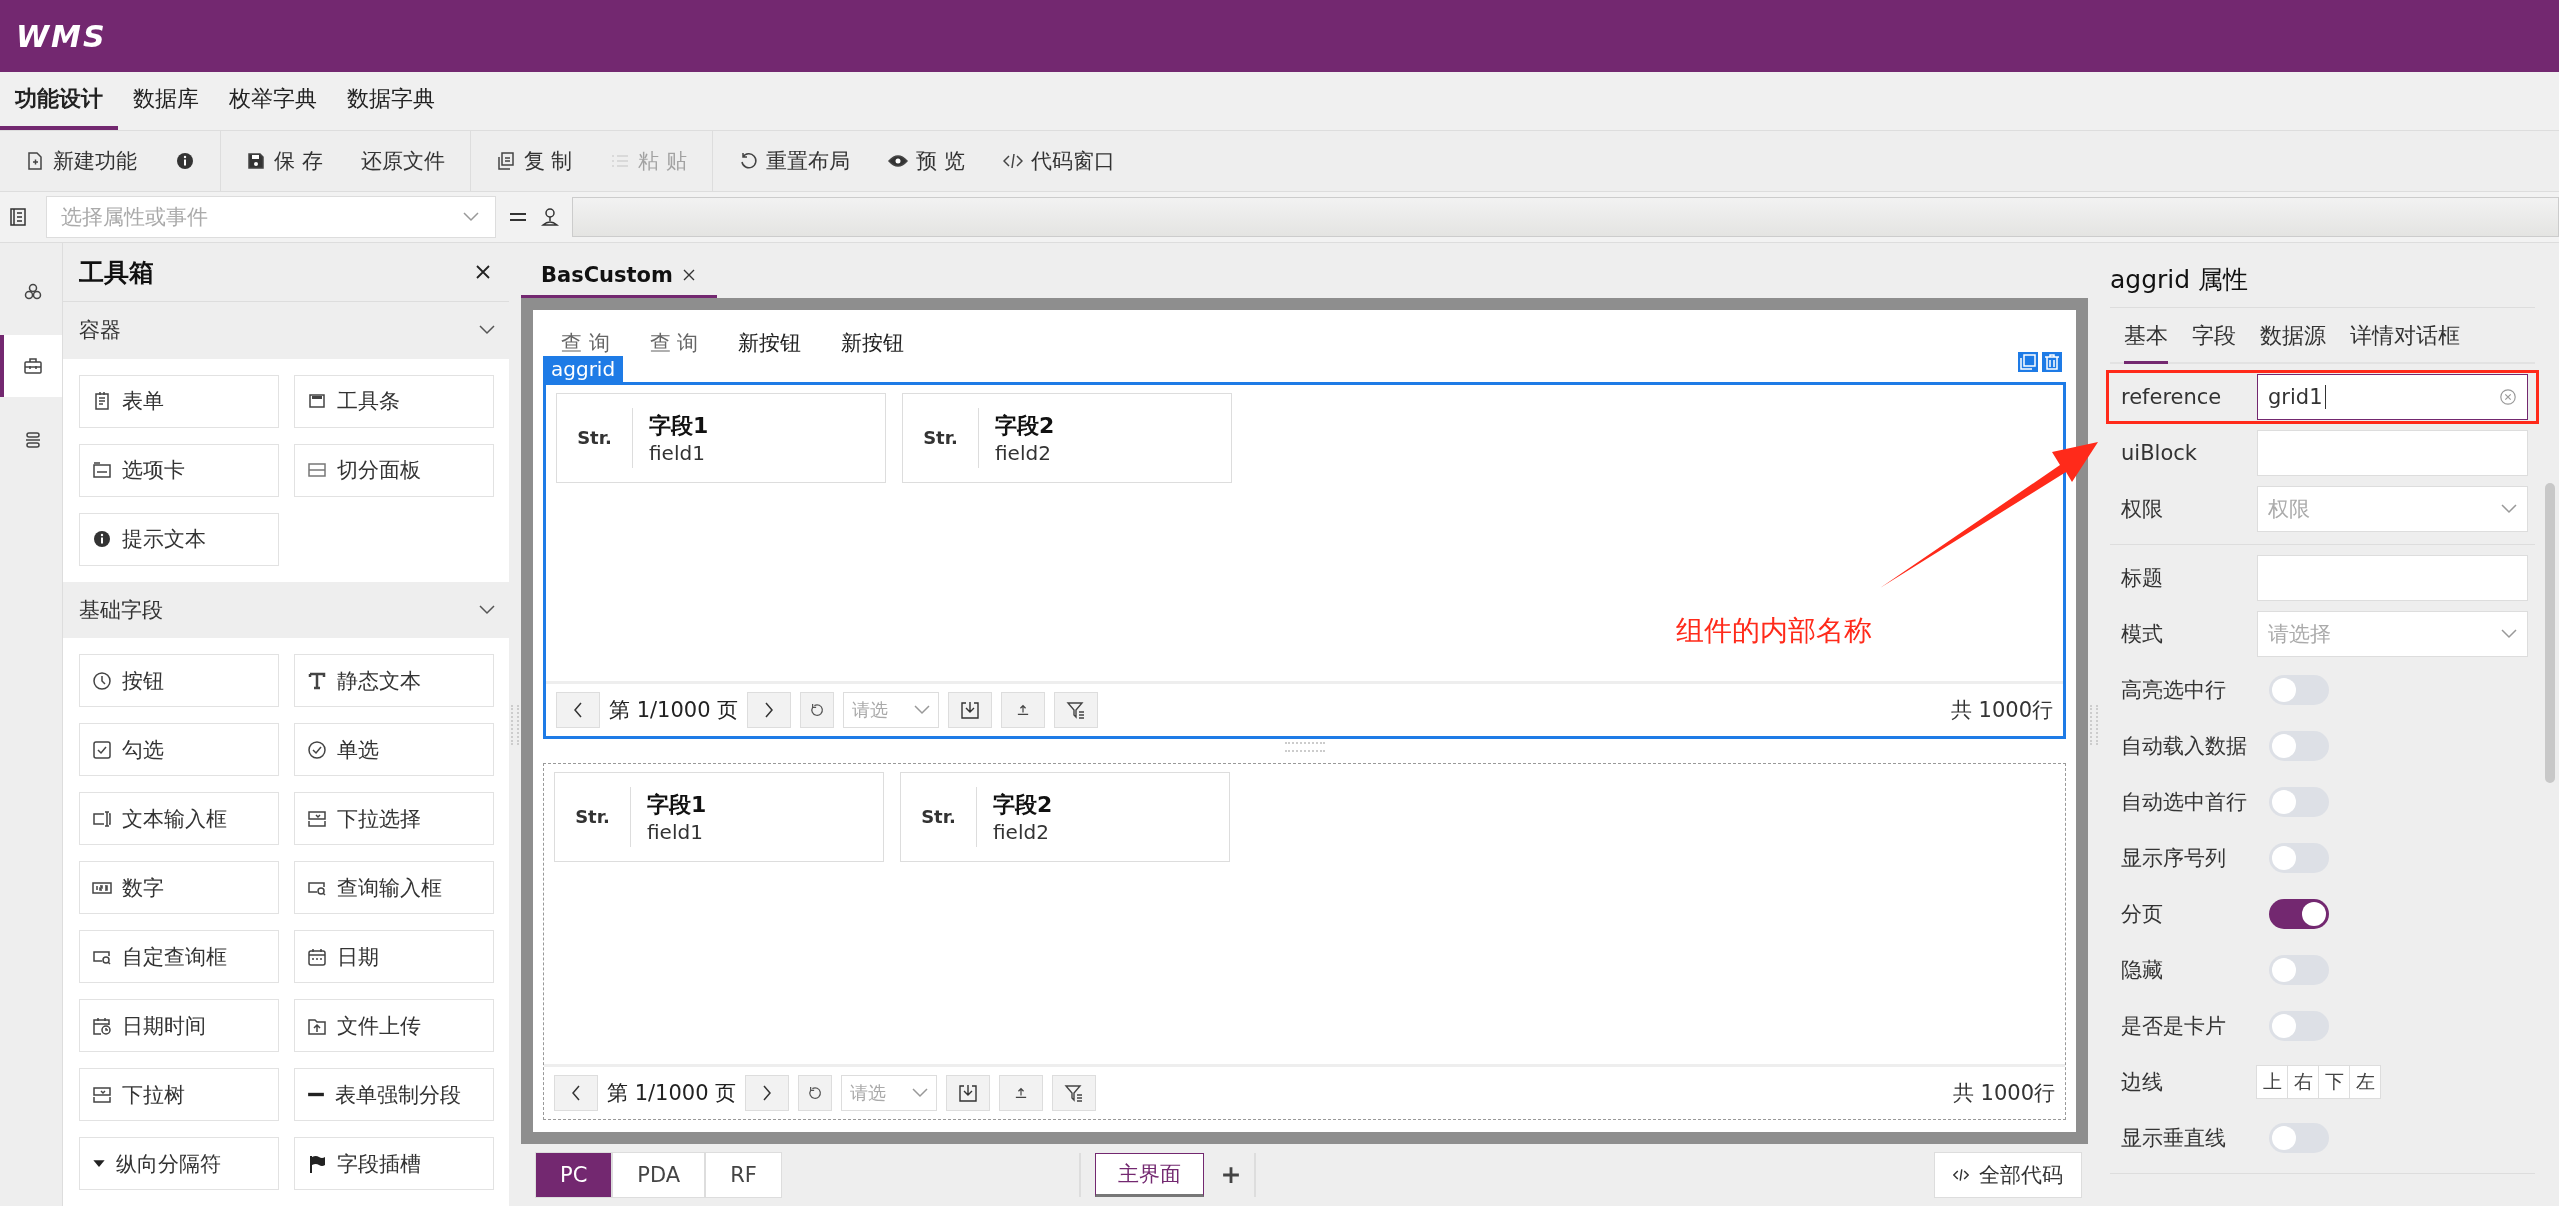 This screenshot has height=1206, width=2559. What do you see at coordinates (179, 680) in the screenshot?
I see `toolbox-item: 按钮` at bounding box center [179, 680].